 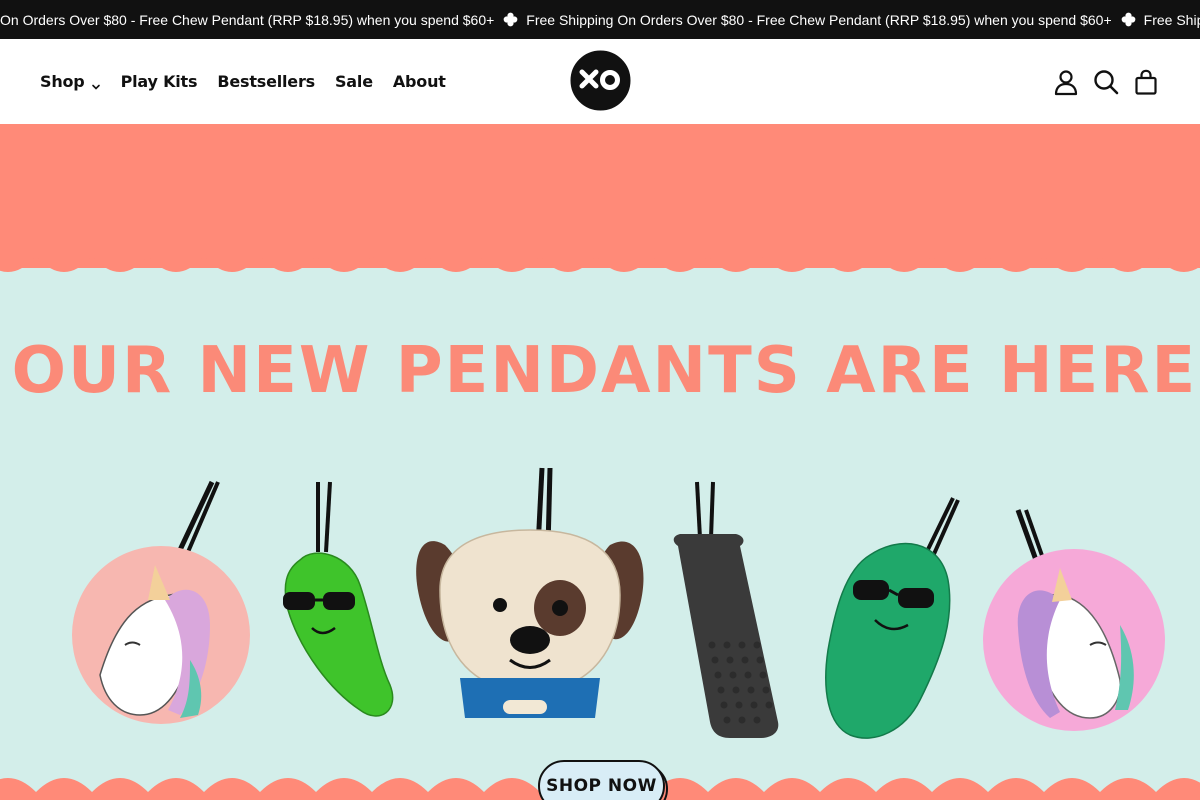 I want to click on nav-item-play-kits: Play Kits, so click(x=159, y=81).